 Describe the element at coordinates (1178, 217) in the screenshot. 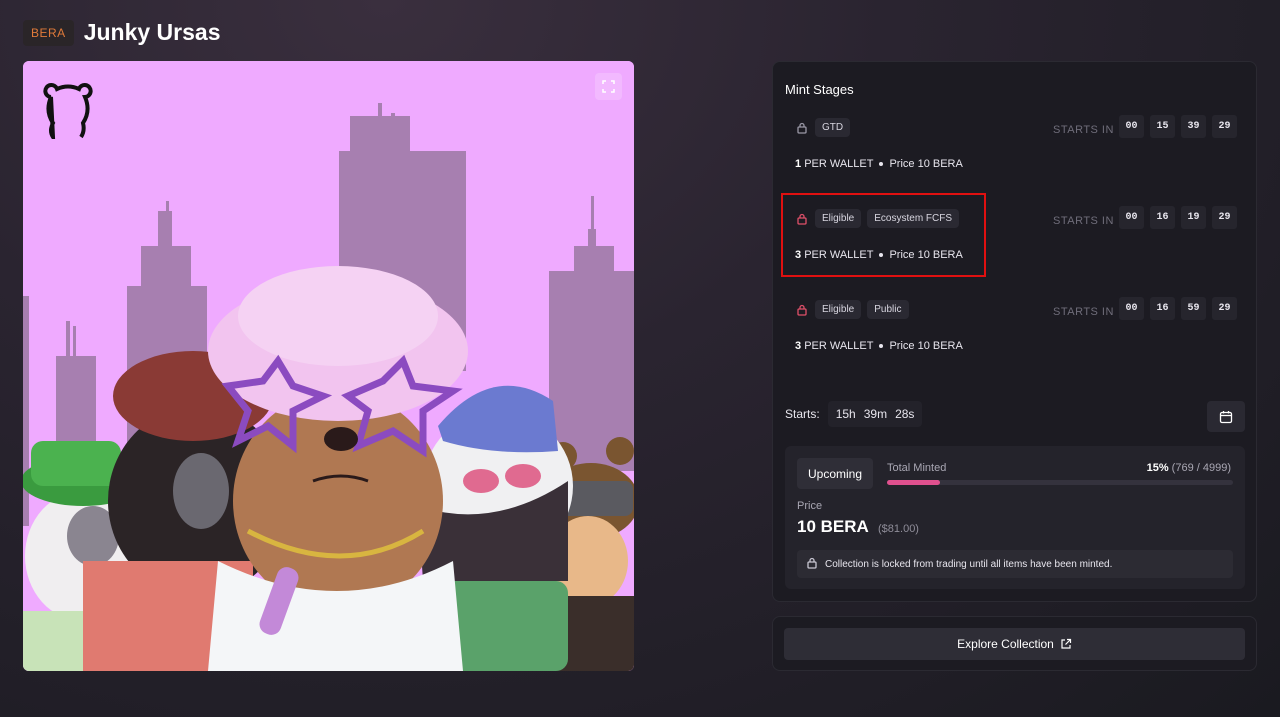

I see `countdown: 00 16 19 29` at that location.